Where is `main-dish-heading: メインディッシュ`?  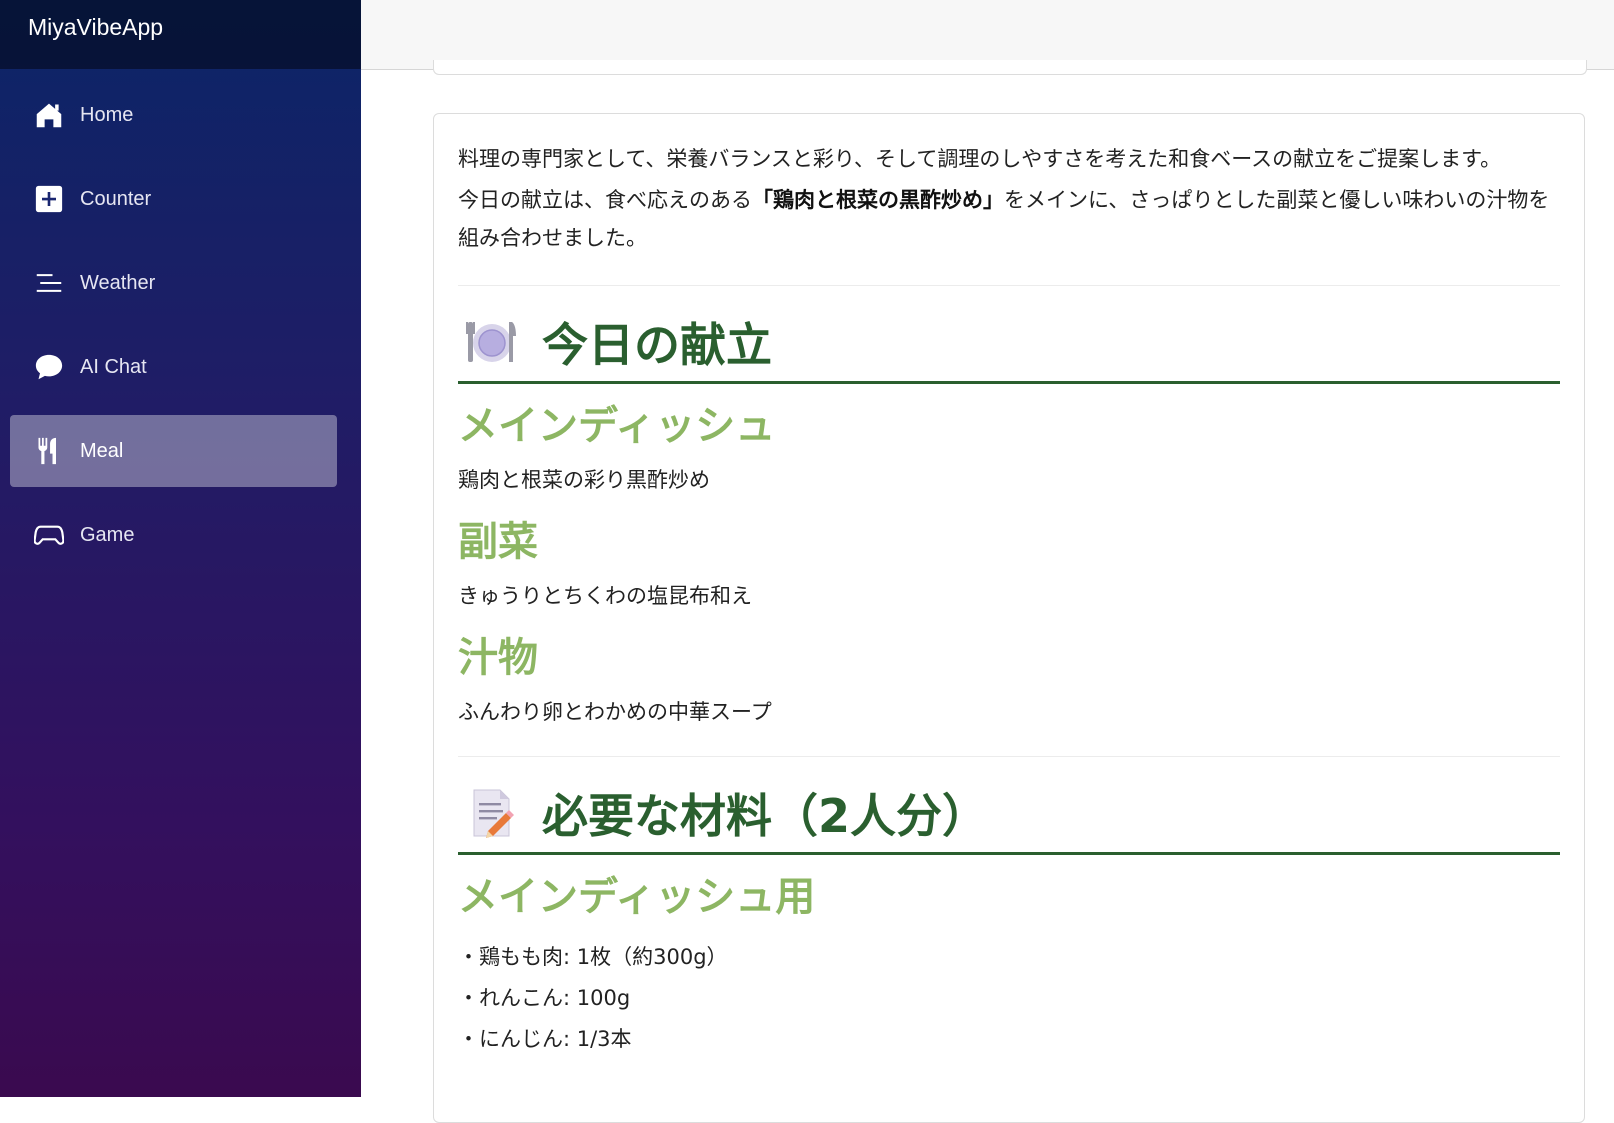 main-dish-heading: メインディッシュ is located at coordinates (617, 426).